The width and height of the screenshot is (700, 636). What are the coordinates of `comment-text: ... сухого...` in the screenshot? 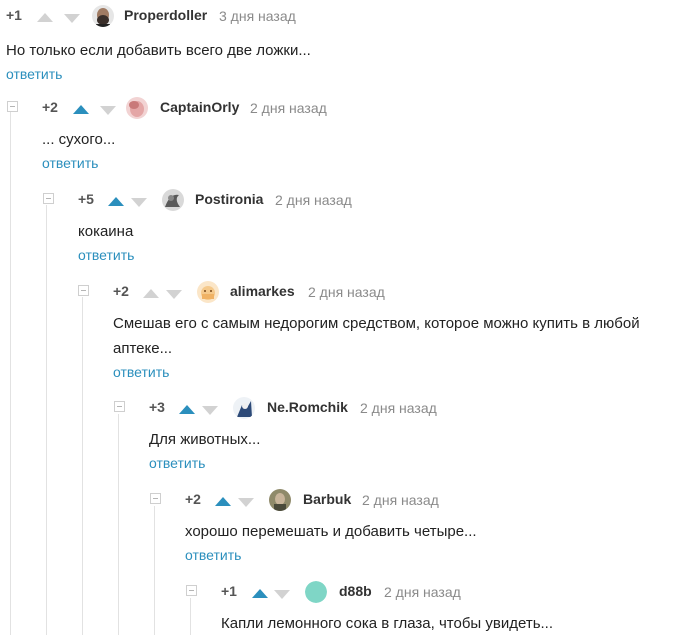 It's located at (79, 139).